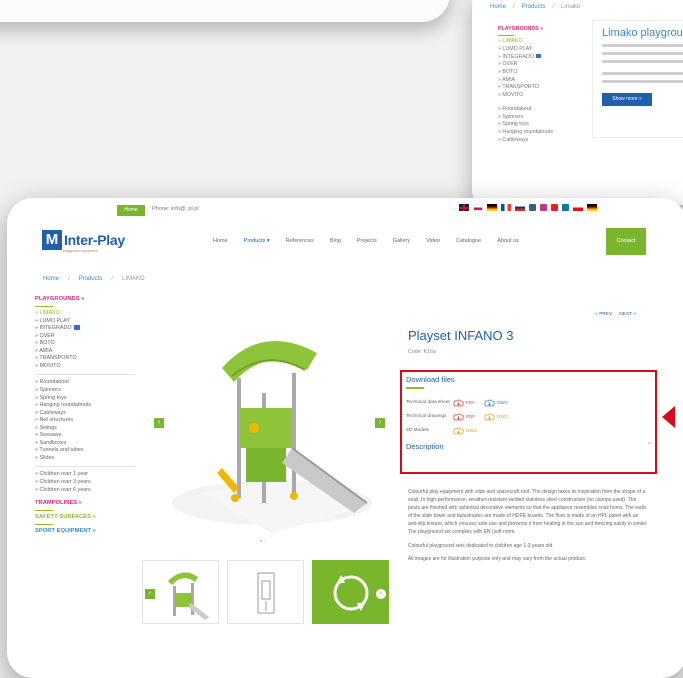  I want to click on sidebar-item: » Tunnels and tubes, so click(85, 451).